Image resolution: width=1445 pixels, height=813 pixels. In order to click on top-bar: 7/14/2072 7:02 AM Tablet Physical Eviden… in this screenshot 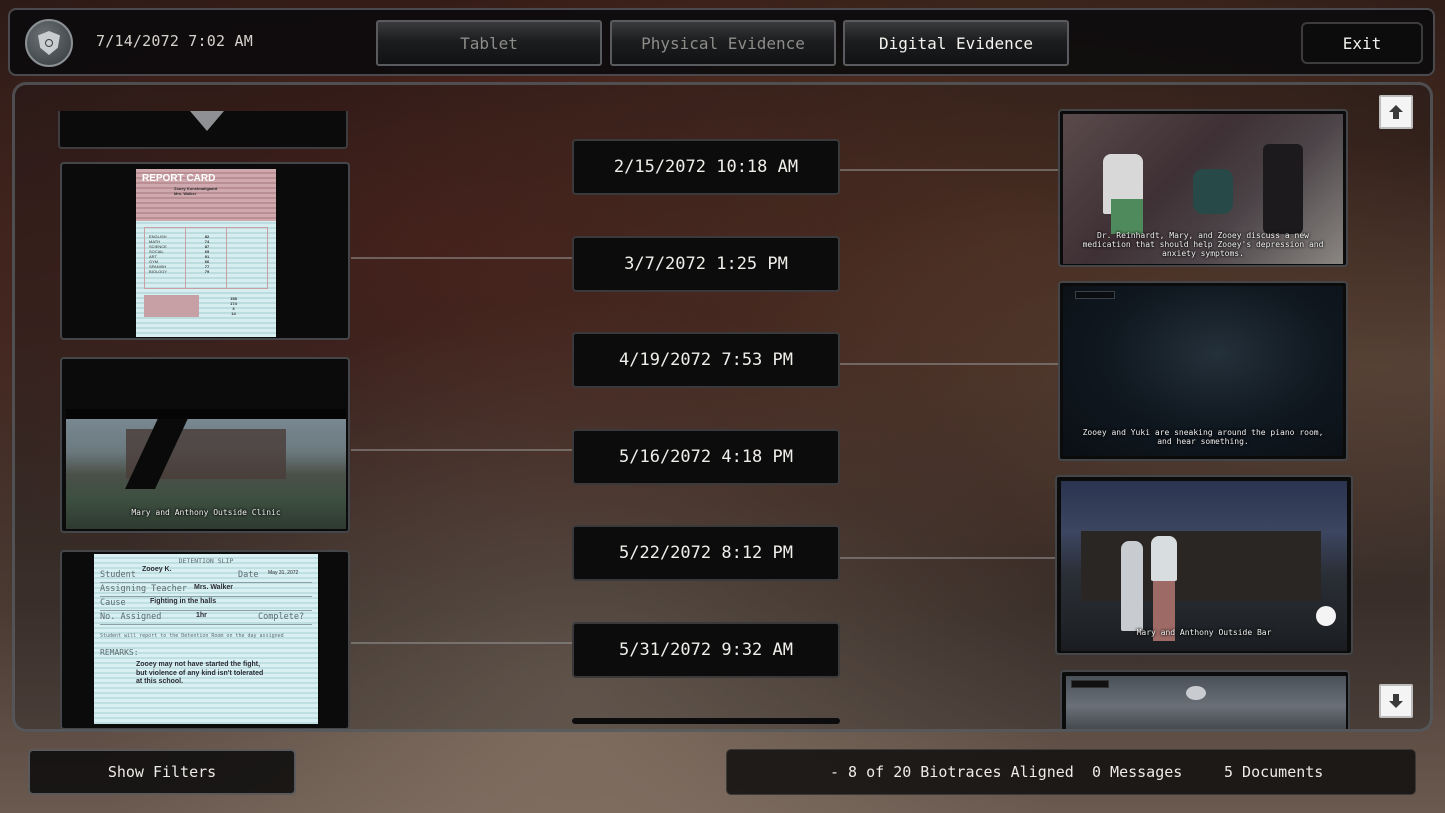, I will do `click(721, 42)`.